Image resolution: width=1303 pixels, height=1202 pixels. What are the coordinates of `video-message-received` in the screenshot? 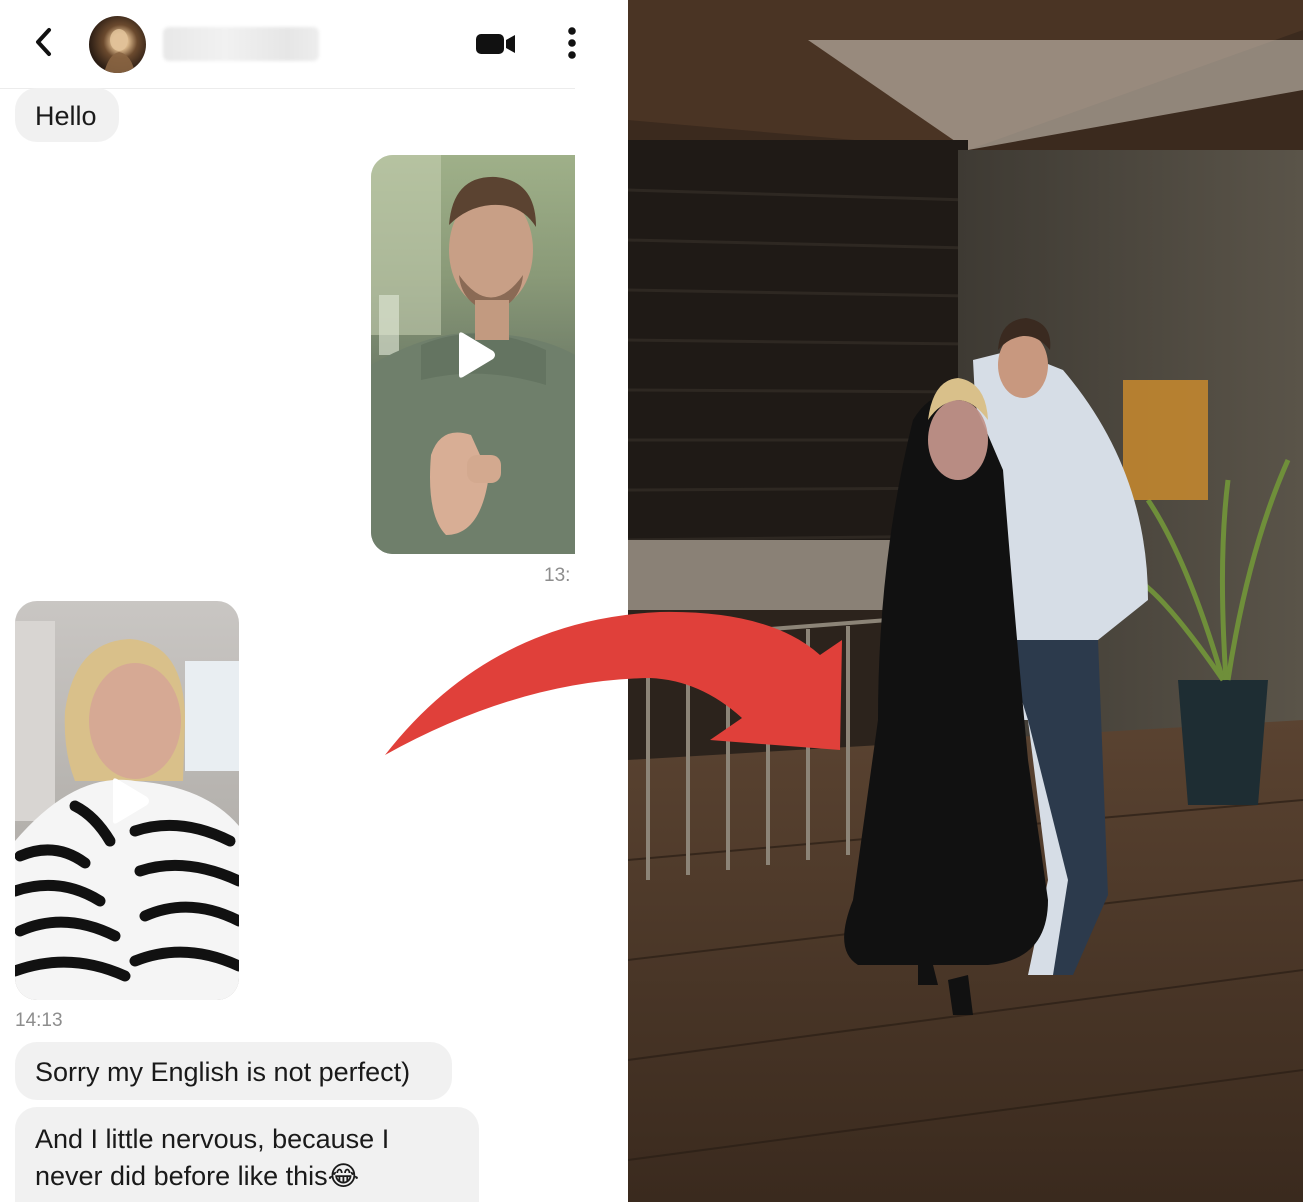 It's located at (127, 800).